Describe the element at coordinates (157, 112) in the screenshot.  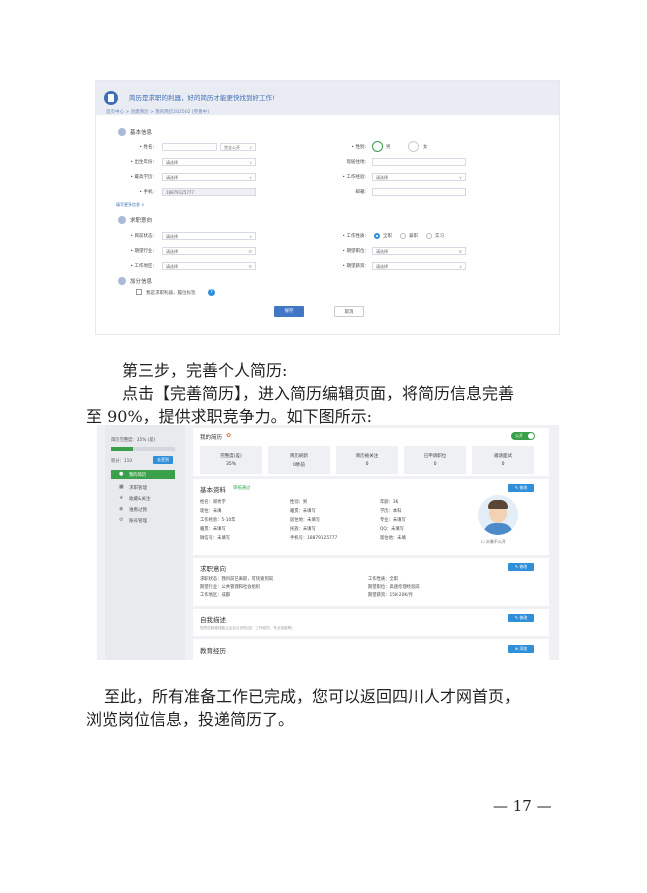
I see `breadcrumb: 首页中心 > 创建简历 > 我的简历202502 [完善中]` at that location.